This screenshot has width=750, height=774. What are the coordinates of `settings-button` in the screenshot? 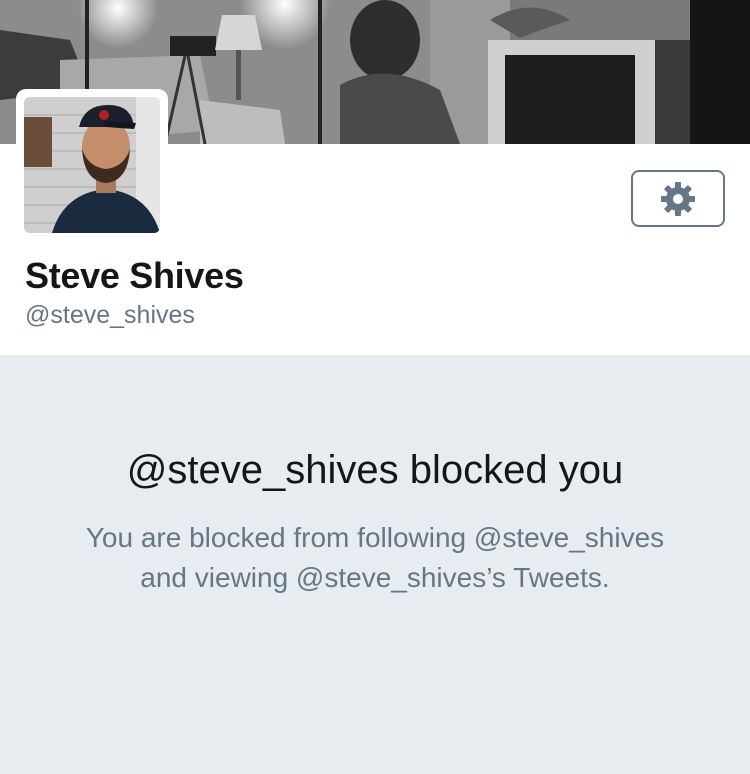 It's located at (678, 198).